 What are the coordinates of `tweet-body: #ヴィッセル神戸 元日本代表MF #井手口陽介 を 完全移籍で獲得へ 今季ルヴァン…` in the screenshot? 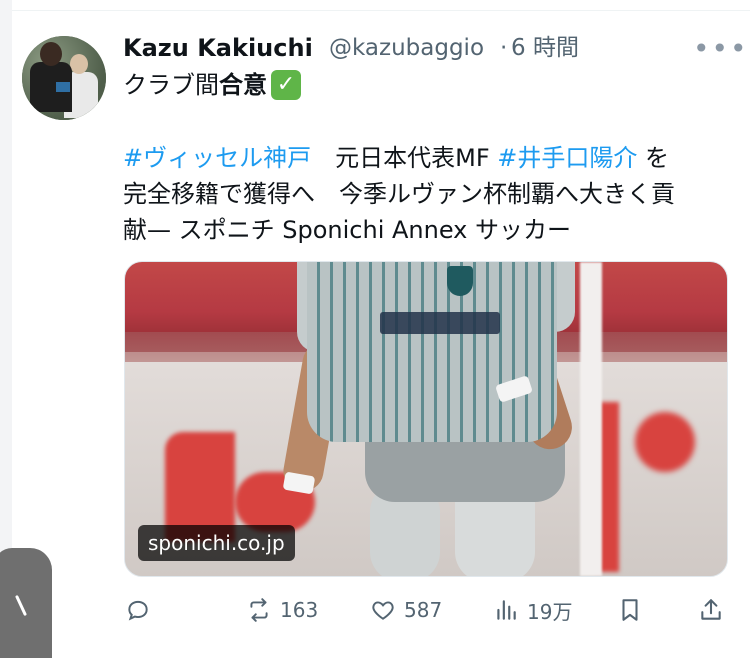 It's located at (428, 194).